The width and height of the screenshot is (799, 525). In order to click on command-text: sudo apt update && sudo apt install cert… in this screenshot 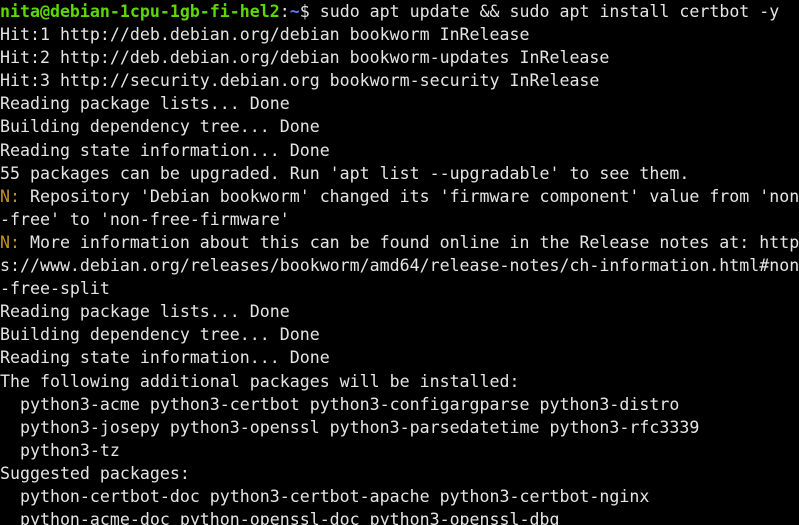, I will do `click(549, 11)`.